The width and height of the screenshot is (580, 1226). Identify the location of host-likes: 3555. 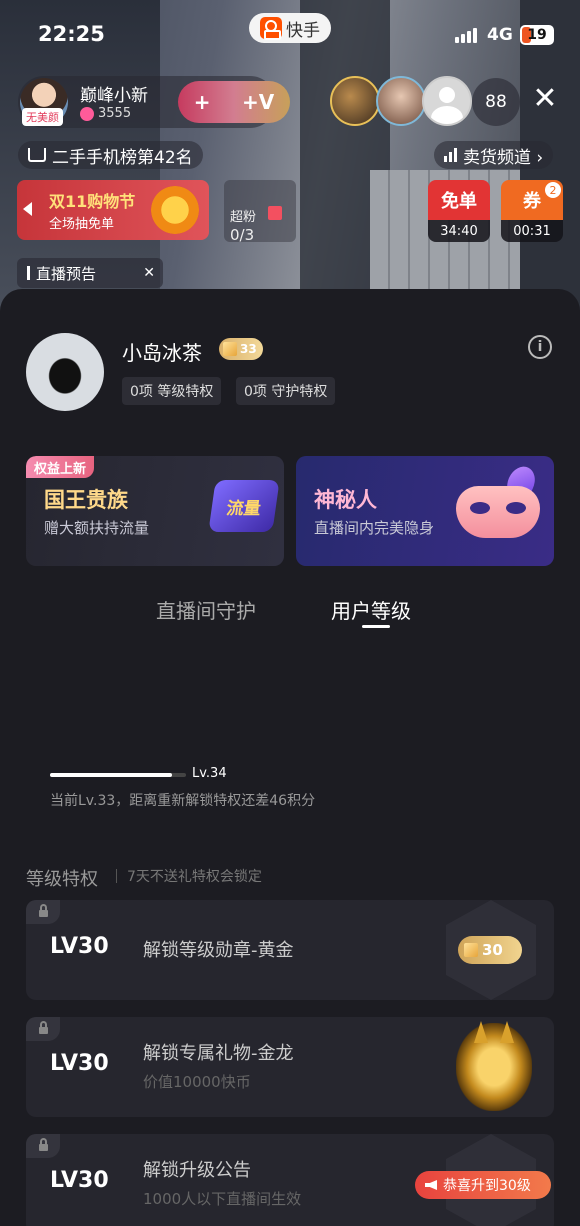
(105, 113).